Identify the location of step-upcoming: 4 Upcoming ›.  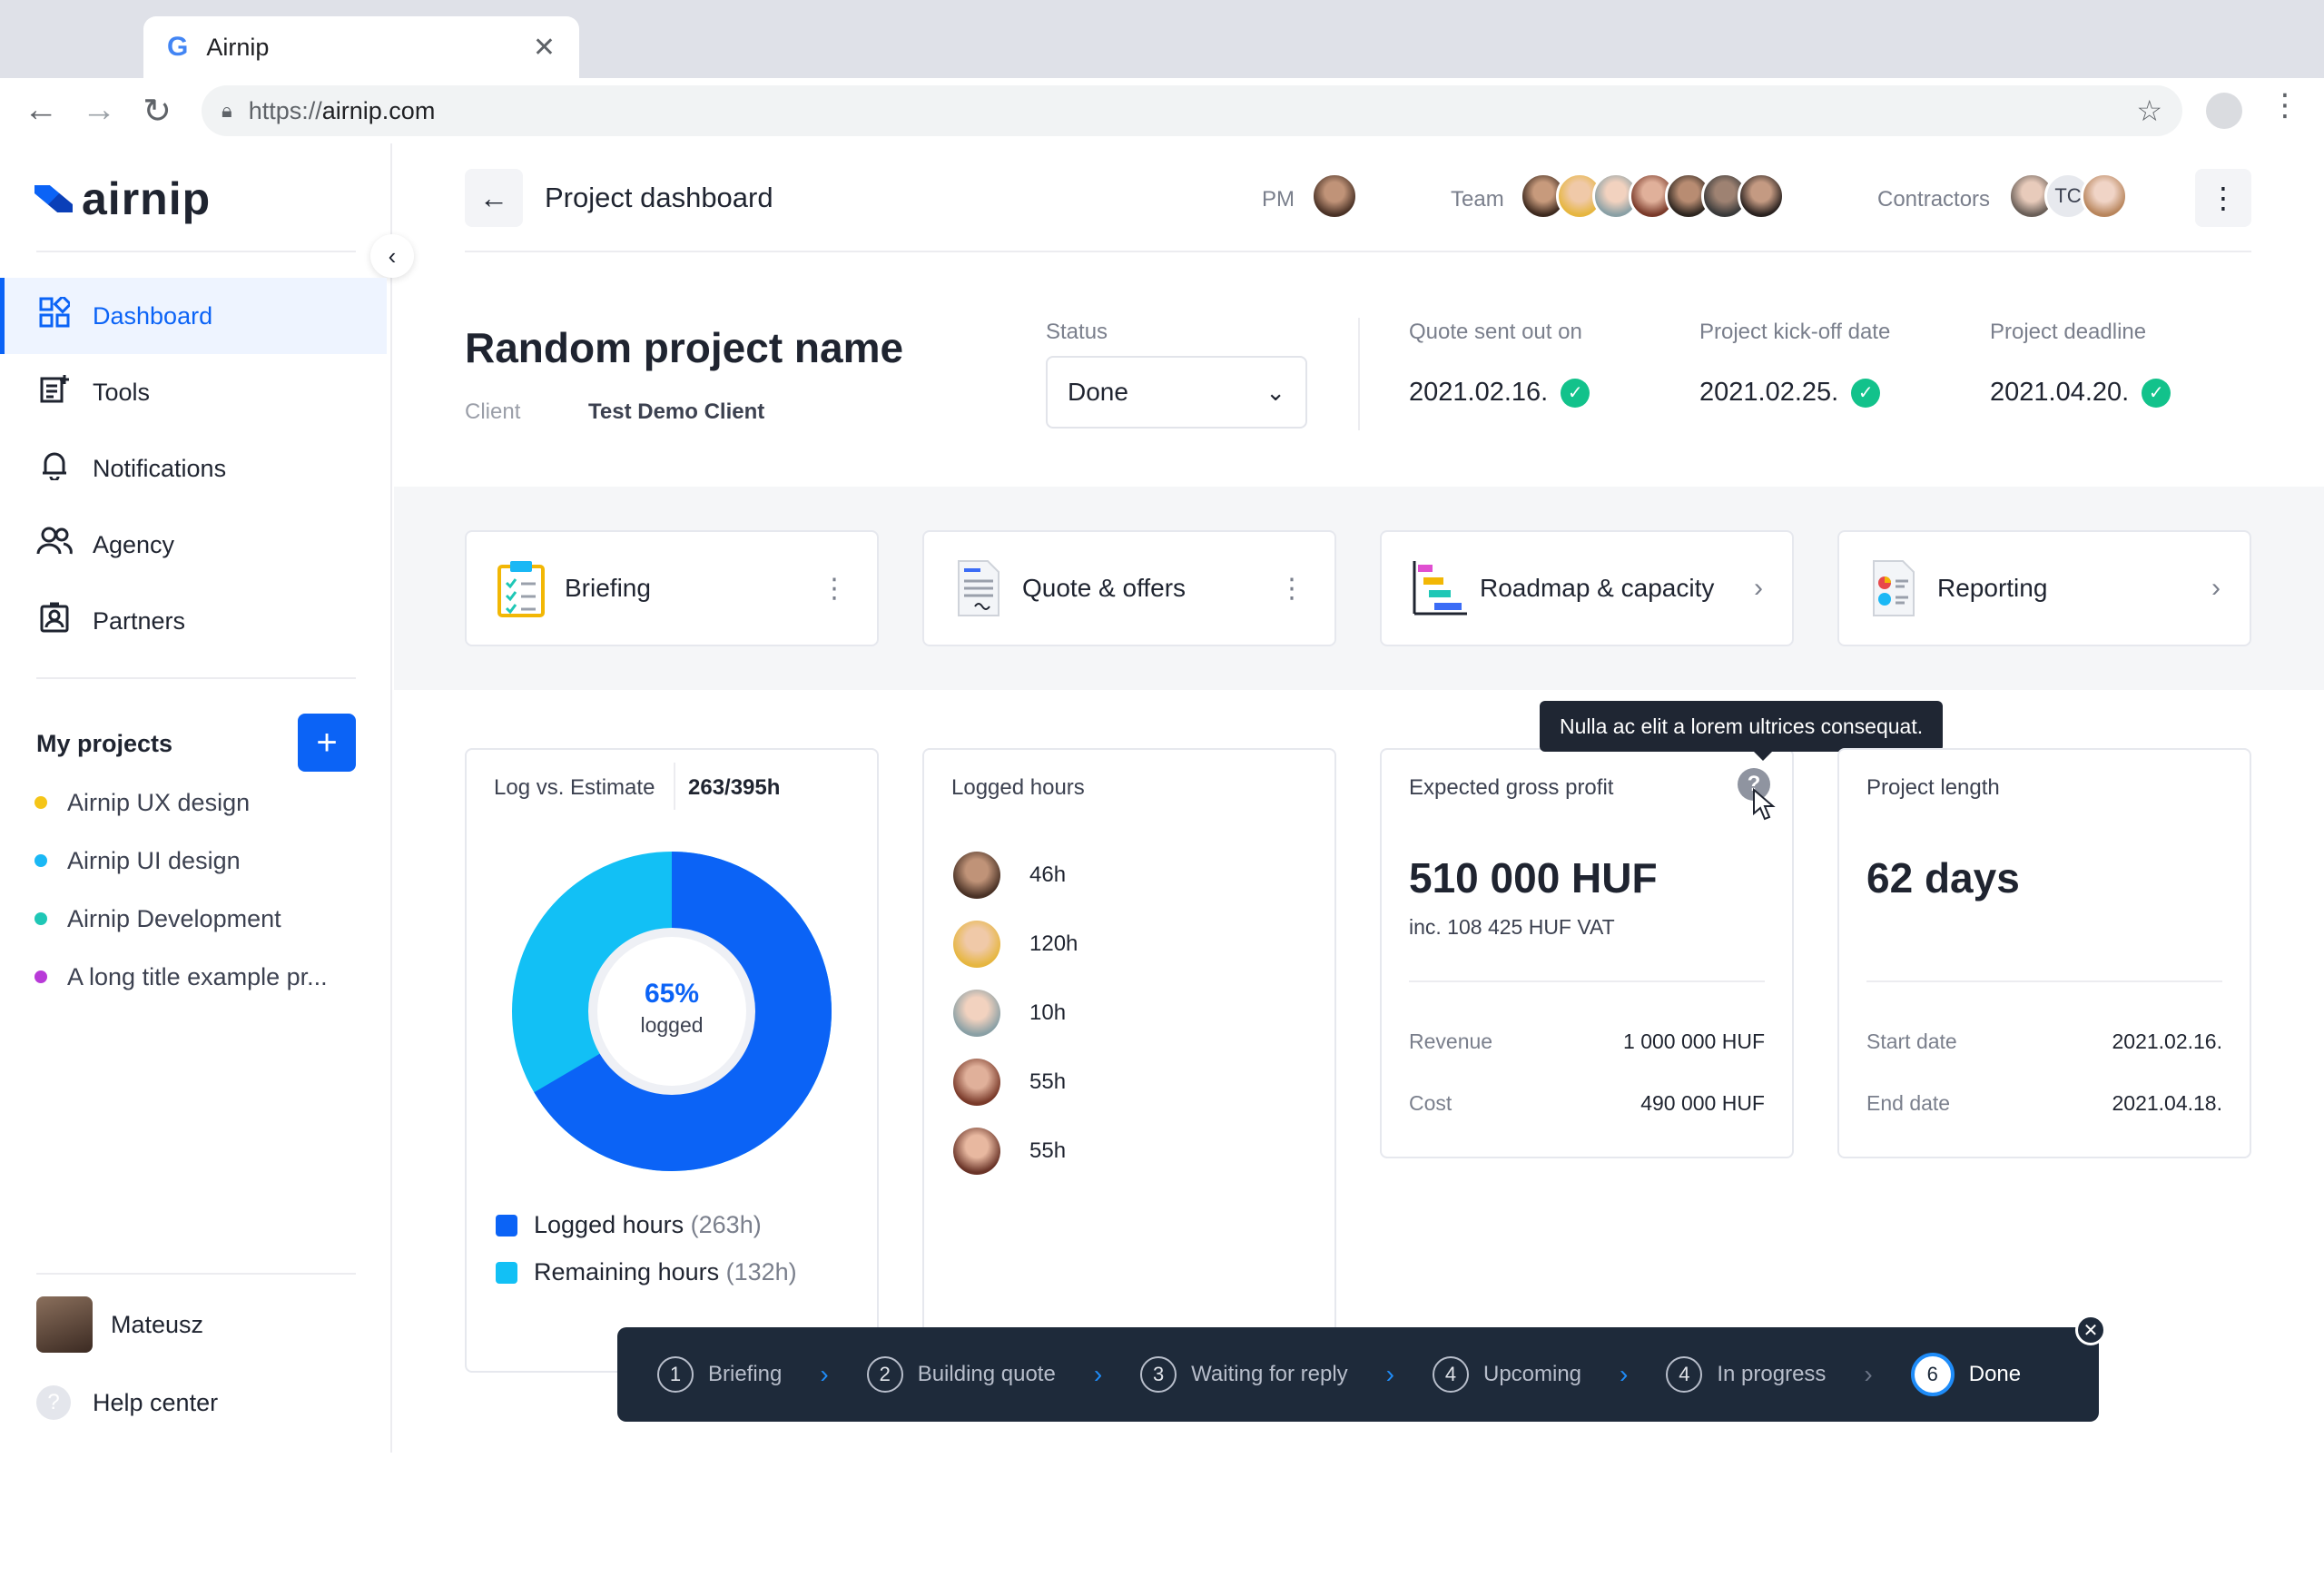
(1549, 1374).